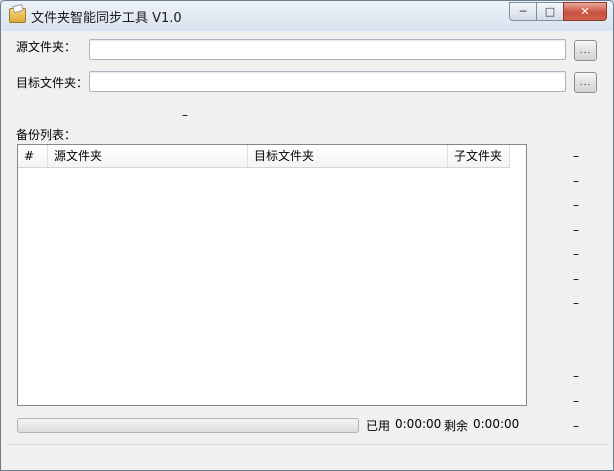  I want to click on column-header-source: 源文件夹, so click(148, 156).